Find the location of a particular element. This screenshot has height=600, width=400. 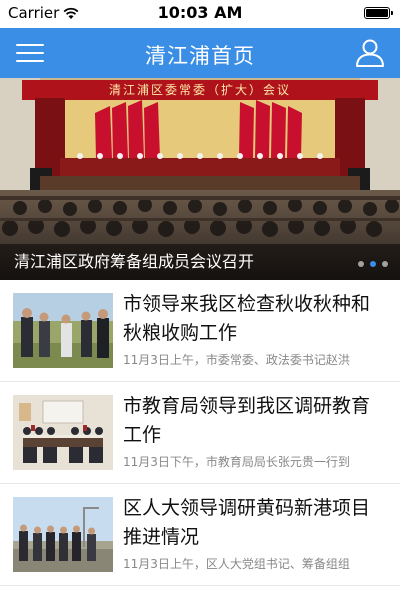

user-profile-icon is located at coordinates (370, 53).